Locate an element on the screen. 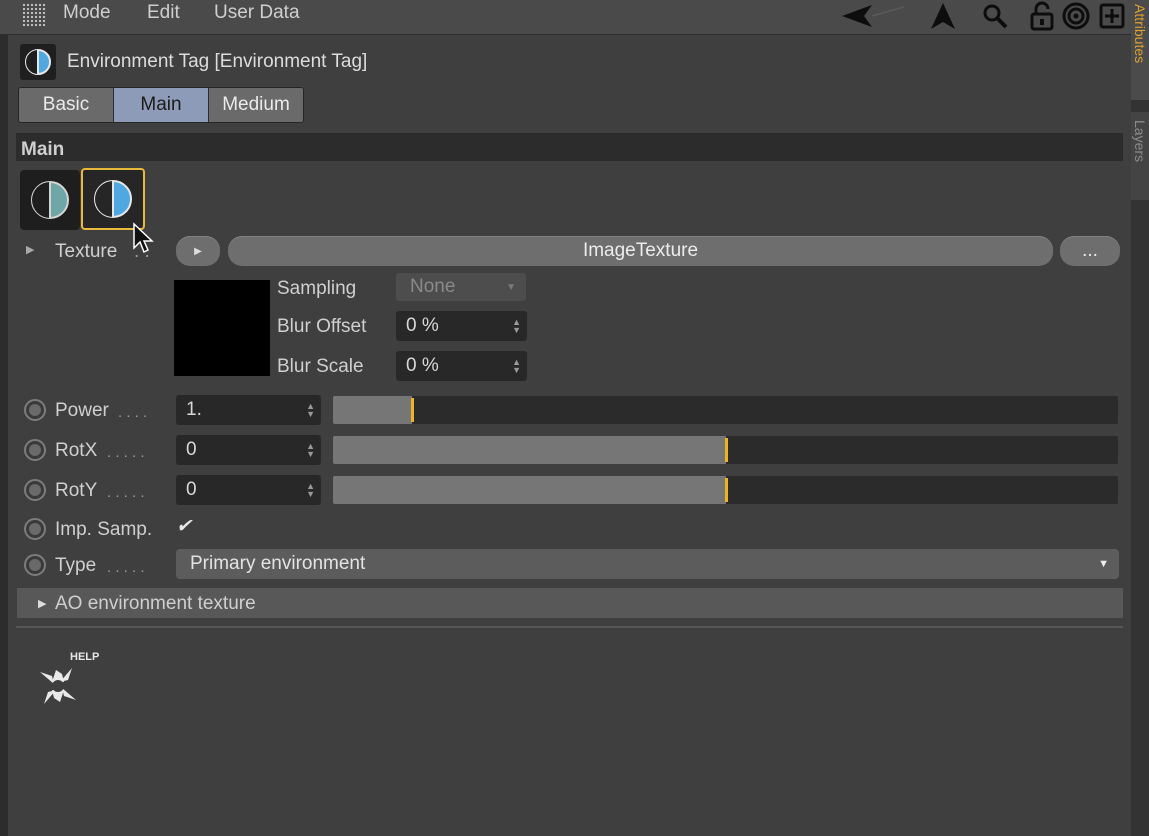  texture-value-button: ImageTexture is located at coordinates (640, 251).